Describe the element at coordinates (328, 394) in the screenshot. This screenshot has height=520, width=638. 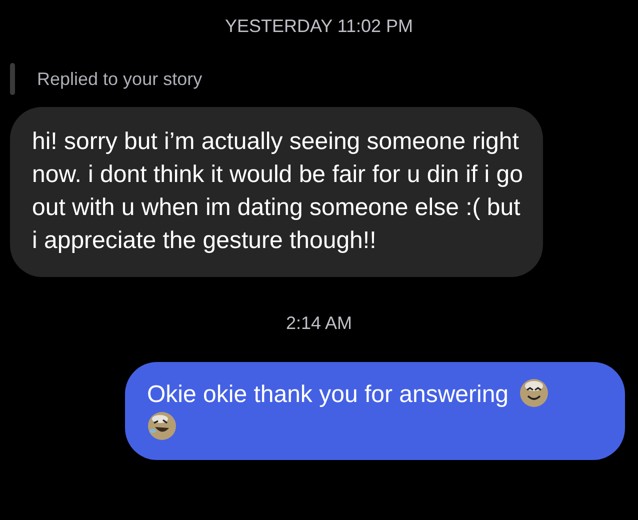
I see `message-text: Okie okie thank you for answering` at that location.